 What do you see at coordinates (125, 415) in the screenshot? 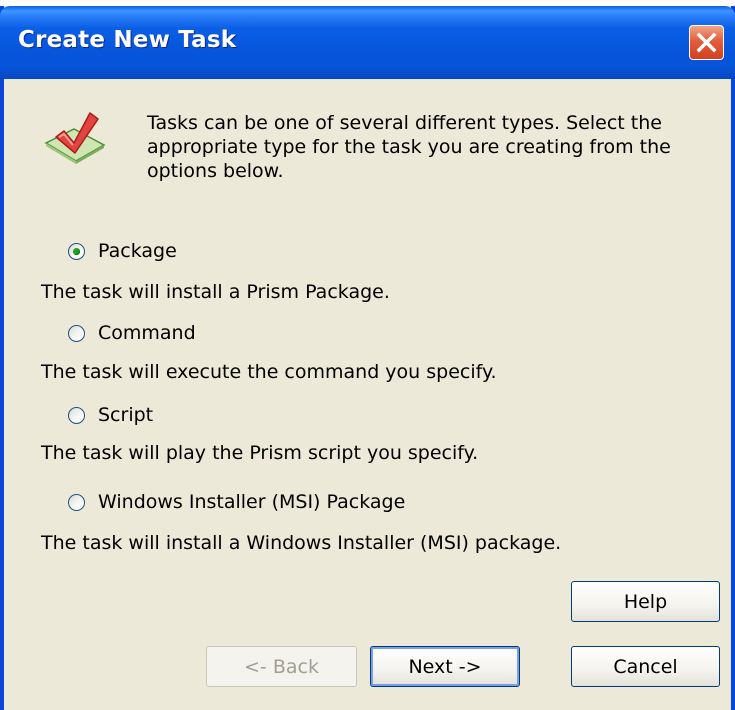
I see `script-label: Script` at bounding box center [125, 415].